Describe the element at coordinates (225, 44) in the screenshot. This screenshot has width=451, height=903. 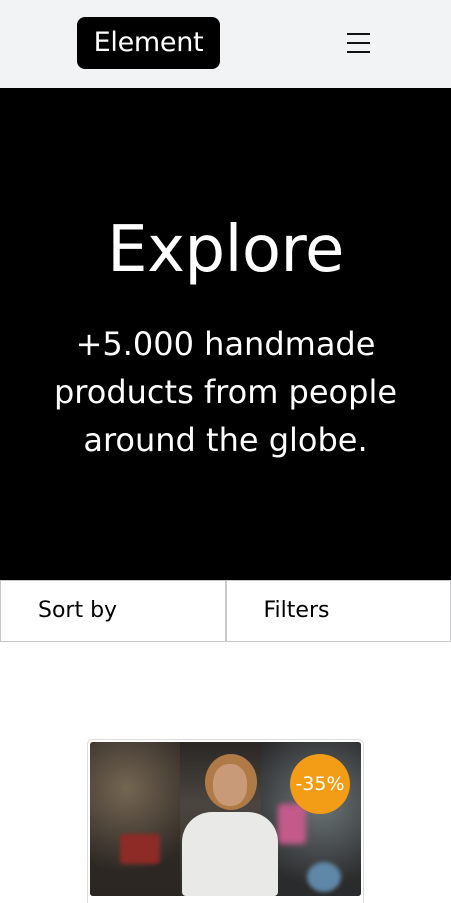
I see `top-navbar: Element` at that location.